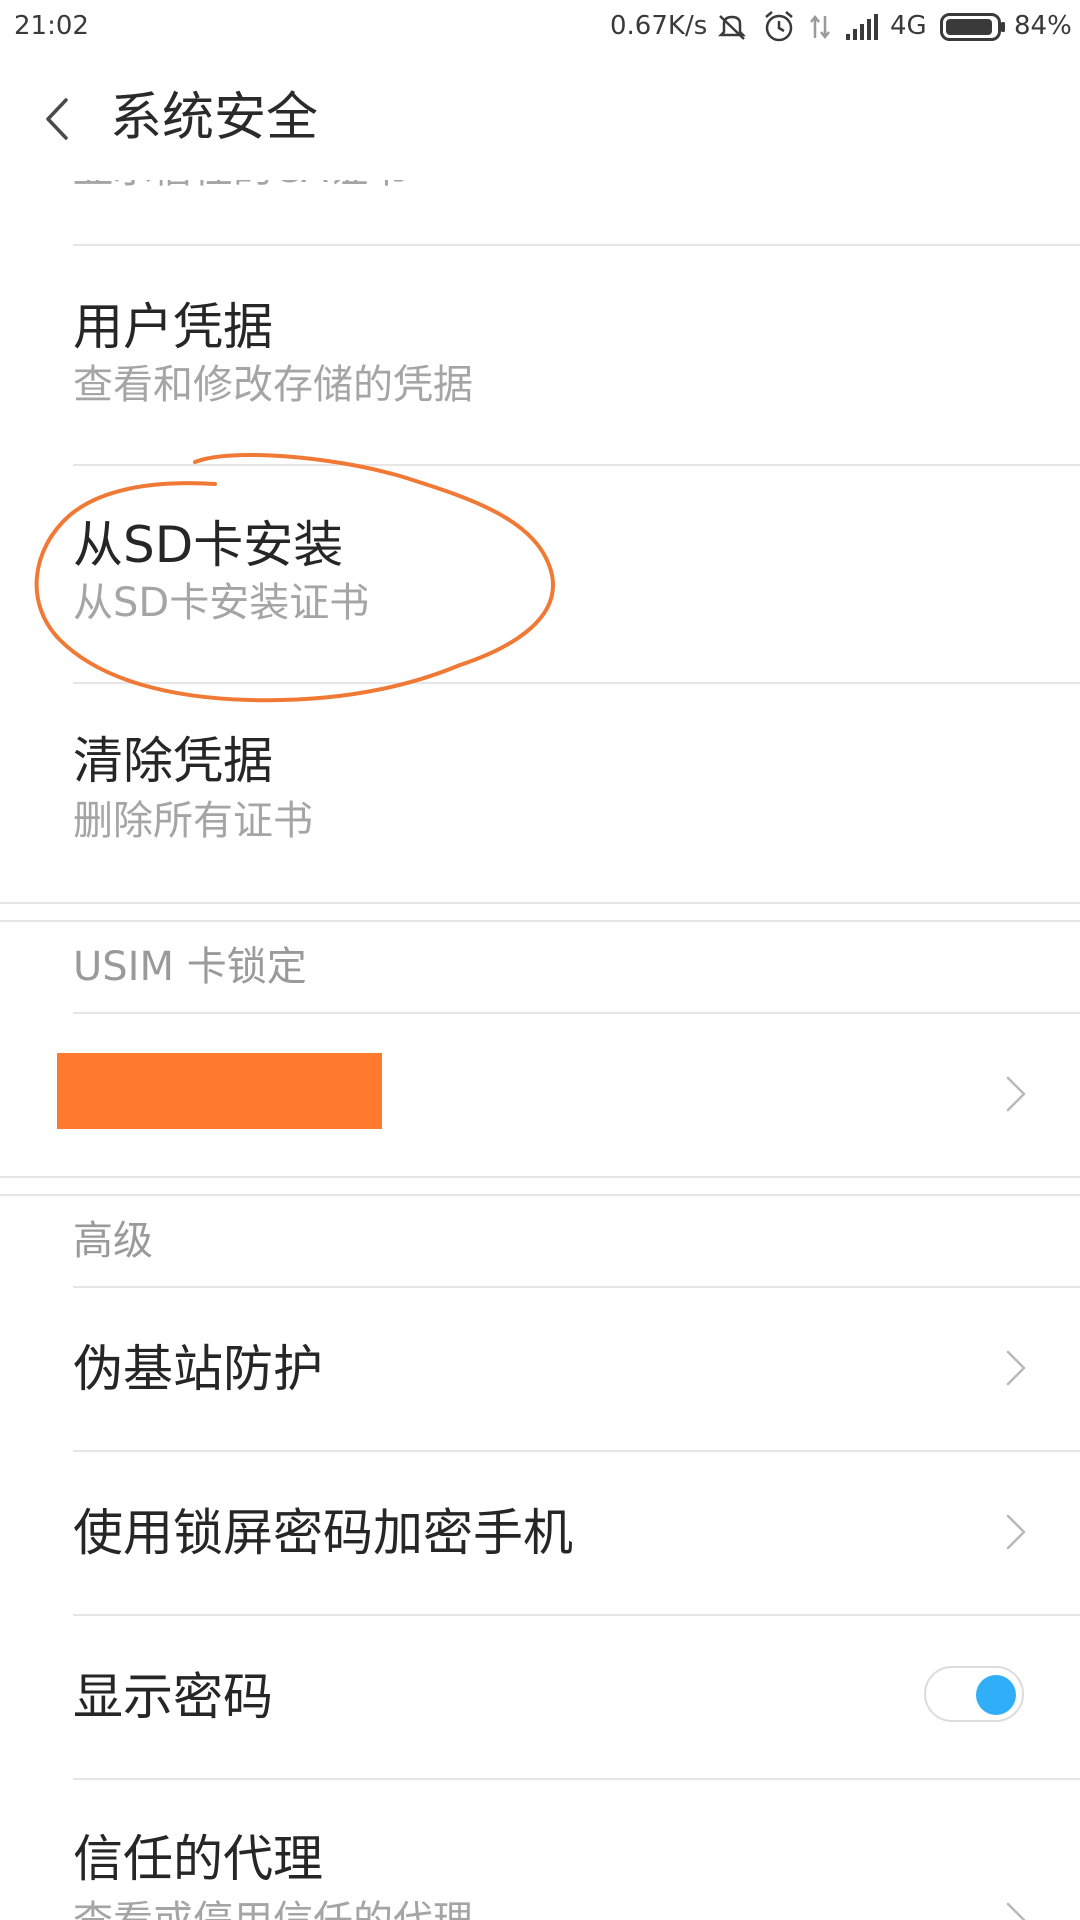 The width and height of the screenshot is (1080, 1920). What do you see at coordinates (540, 355) in the screenshot?
I see `list-item-user-credentials: 用户凭据 查看和修改存储的凭据` at bounding box center [540, 355].